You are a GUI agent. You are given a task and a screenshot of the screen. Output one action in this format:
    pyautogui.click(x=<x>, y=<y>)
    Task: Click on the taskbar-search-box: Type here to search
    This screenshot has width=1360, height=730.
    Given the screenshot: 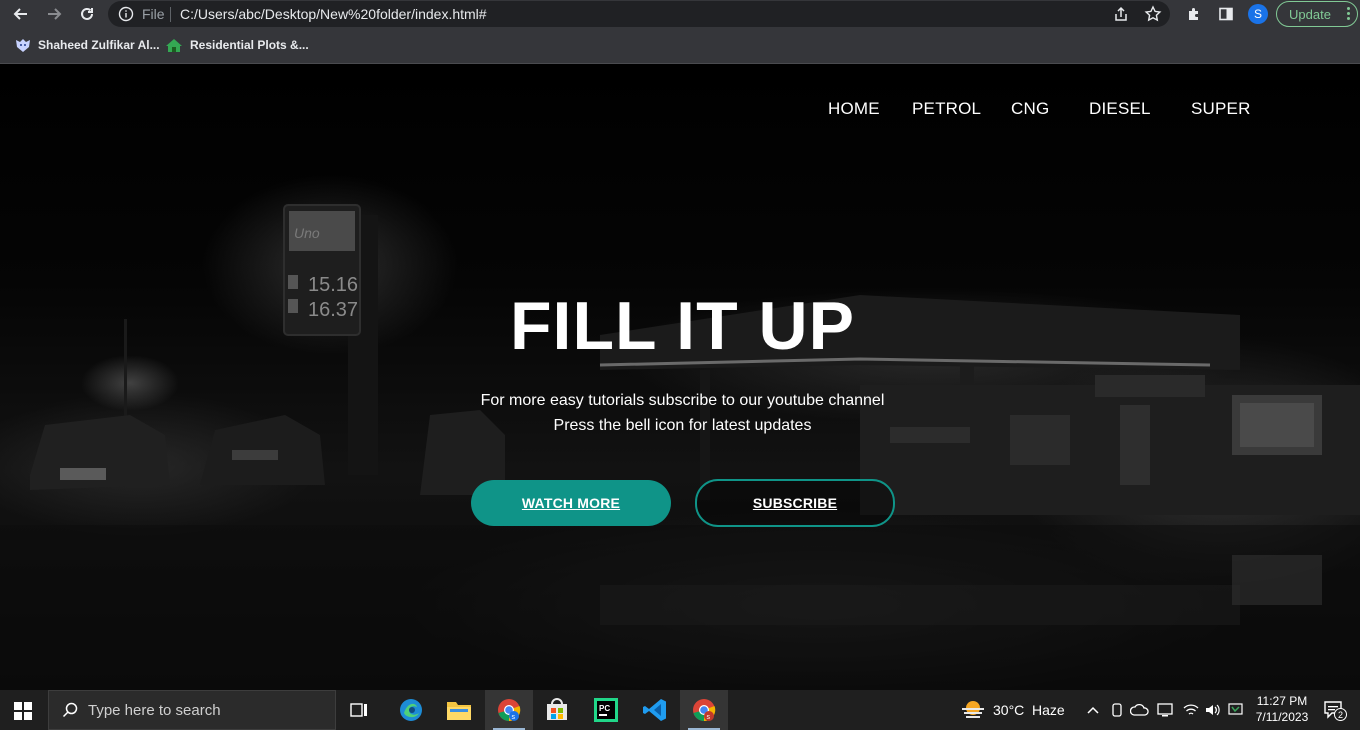 What is the action you would take?
    pyautogui.click(x=192, y=710)
    